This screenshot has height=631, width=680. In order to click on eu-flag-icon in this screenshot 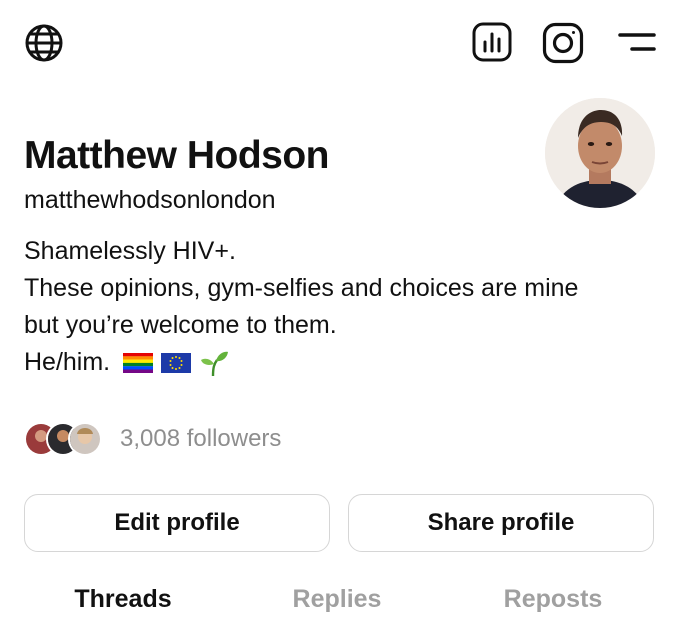, I will do `click(176, 363)`.